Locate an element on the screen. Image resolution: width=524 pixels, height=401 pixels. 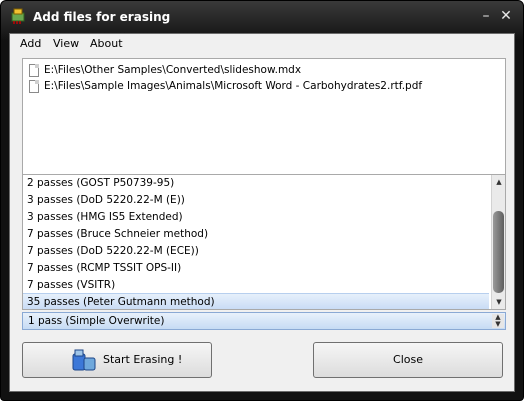
minimize-icon: – is located at coordinates (486, 16).